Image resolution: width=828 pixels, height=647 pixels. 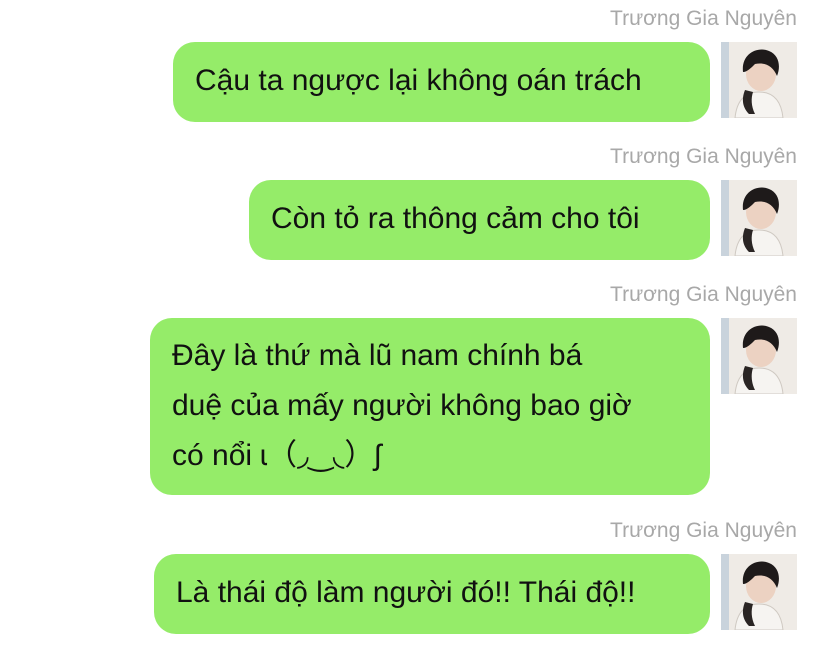 I want to click on message-text: Cậu ta ngược lại không oán trách, so click(x=418, y=80).